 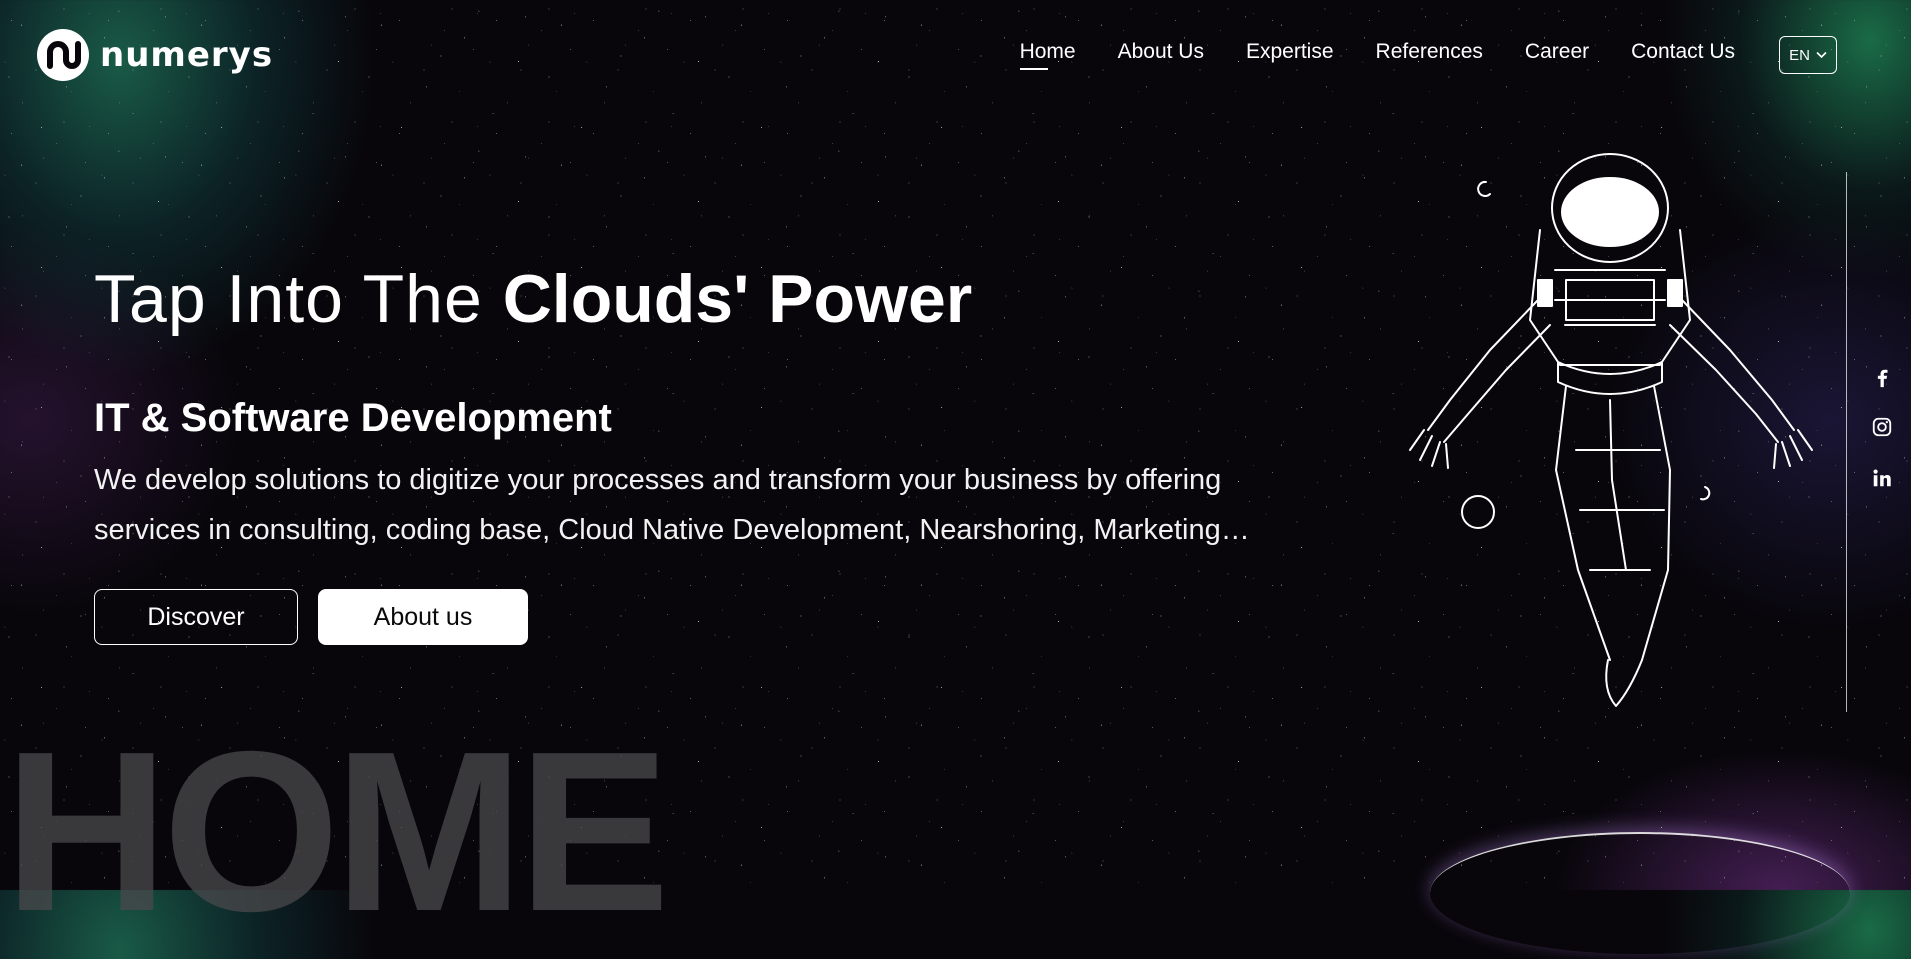 What do you see at coordinates (1683, 55) in the screenshot?
I see `nav-item-contact-us: Contact Us` at bounding box center [1683, 55].